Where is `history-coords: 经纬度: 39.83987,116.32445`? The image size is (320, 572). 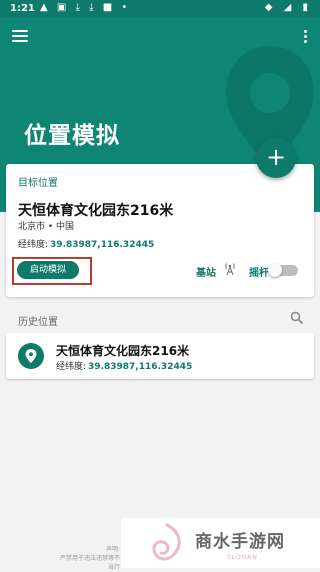 history-coords: 经纬度: 39.83987,116.32445 is located at coordinates (124, 365).